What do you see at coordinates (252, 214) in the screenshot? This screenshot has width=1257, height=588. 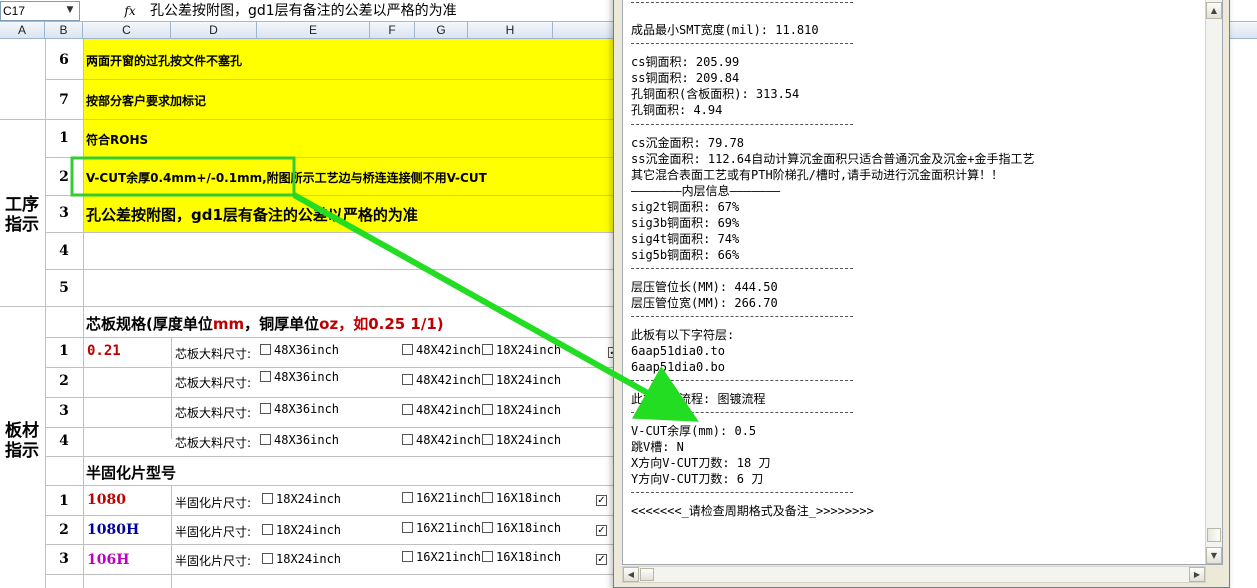 I see `cell-process-note-selected: 孔公差按附图，gd1层有备注的公差以严格的为准` at bounding box center [252, 214].